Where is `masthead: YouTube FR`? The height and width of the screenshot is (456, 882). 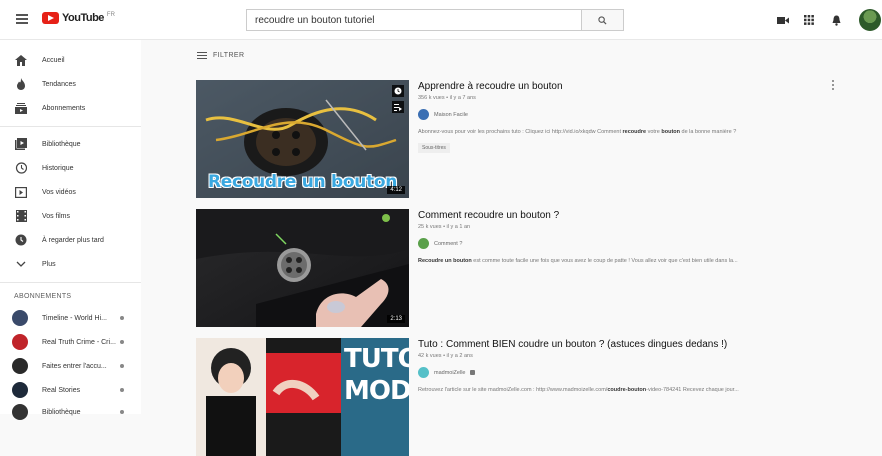
masthead: YouTube FR is located at coordinates (441, 20).